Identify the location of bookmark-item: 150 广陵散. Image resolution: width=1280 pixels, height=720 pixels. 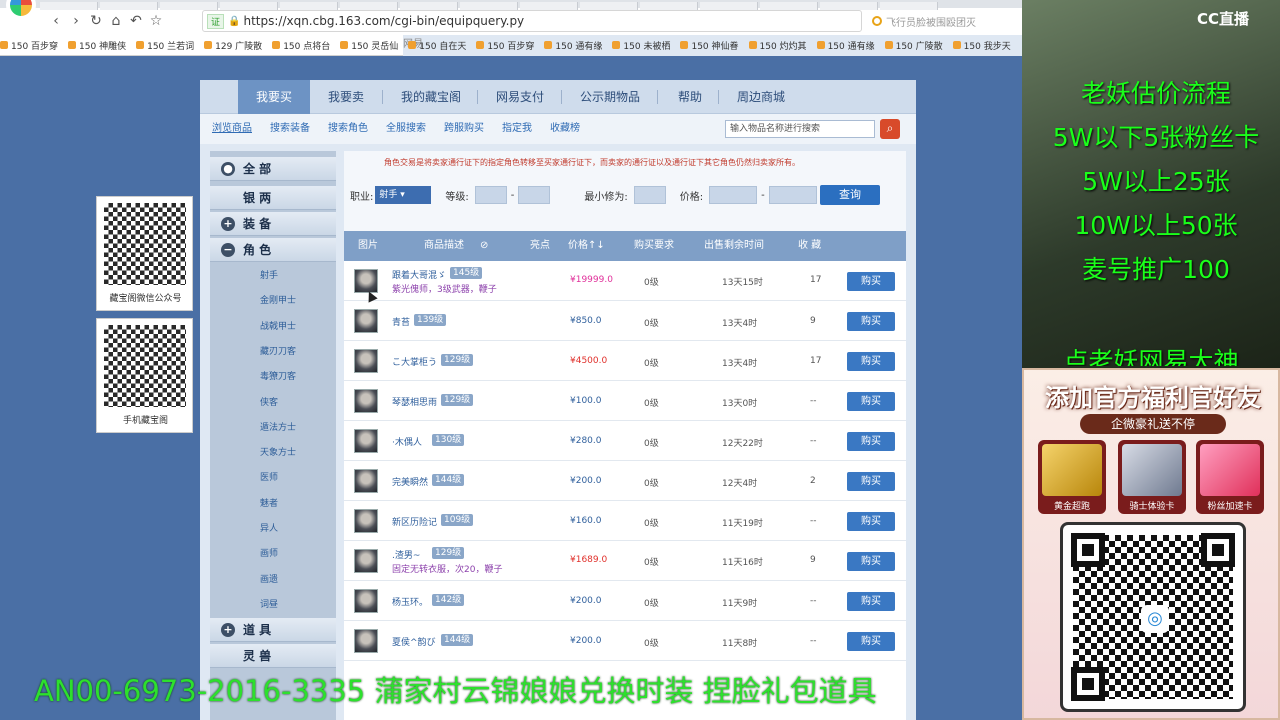
(913, 45).